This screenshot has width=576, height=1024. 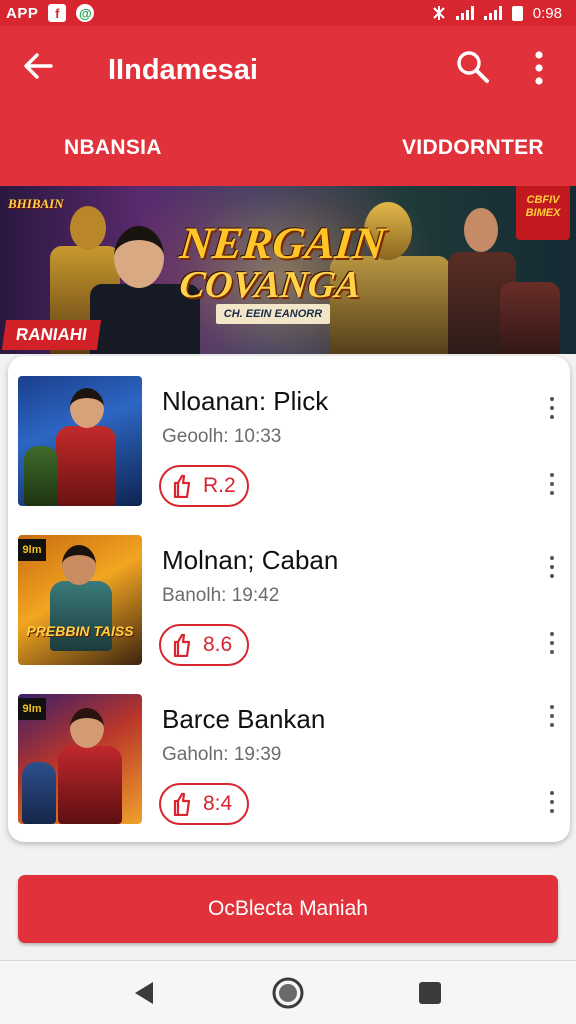 I want to click on banner-subtitle: CH. EEIN EANORR, so click(x=273, y=314).